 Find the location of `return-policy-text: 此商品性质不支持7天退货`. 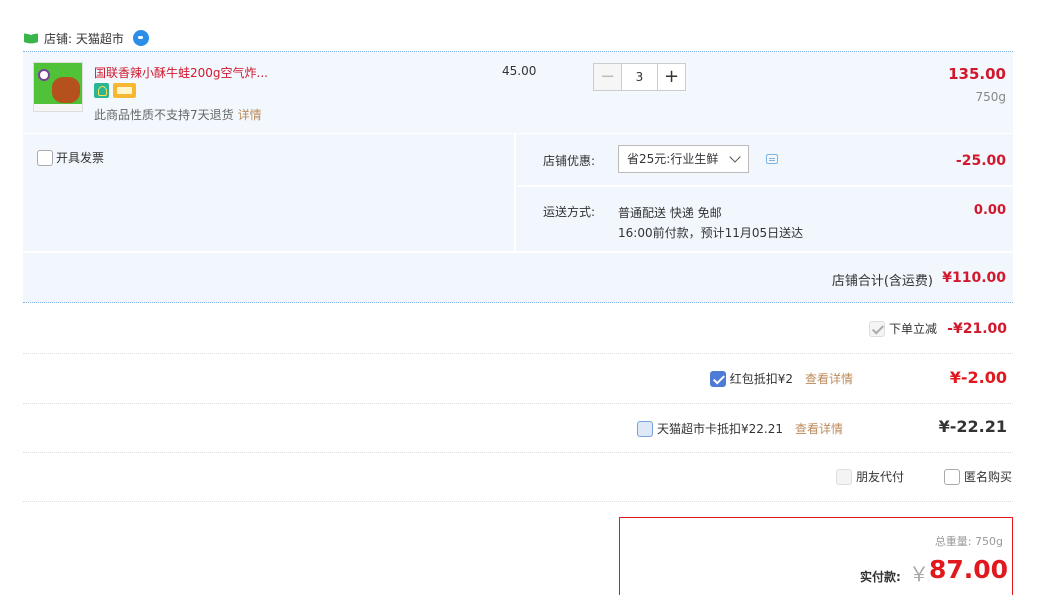

return-policy-text: 此商品性质不支持7天退货 is located at coordinates (164, 115).